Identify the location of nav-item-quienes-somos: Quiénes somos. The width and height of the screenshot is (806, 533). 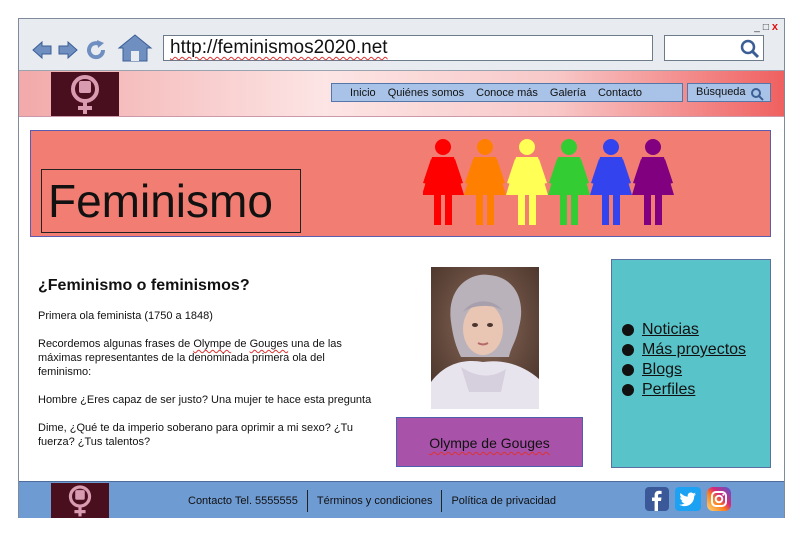
(426, 93).